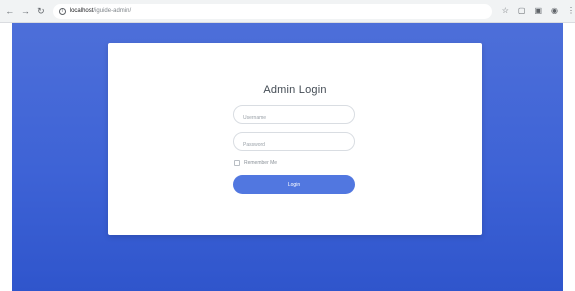 The width and height of the screenshot is (575, 291). Describe the element at coordinates (112, 11) in the screenshot. I see `url-path: /iguide-admin/` at that location.